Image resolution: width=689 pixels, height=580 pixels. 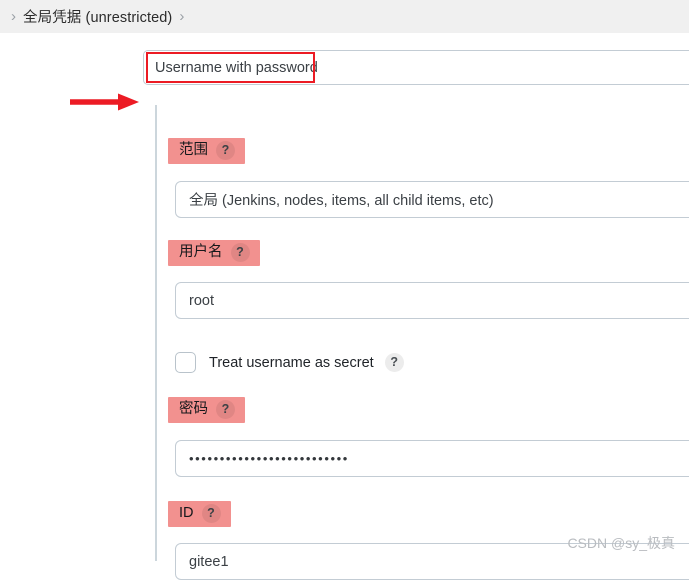 I want to click on password-input: ••••••••••••••••••••••••••, so click(x=432, y=458).